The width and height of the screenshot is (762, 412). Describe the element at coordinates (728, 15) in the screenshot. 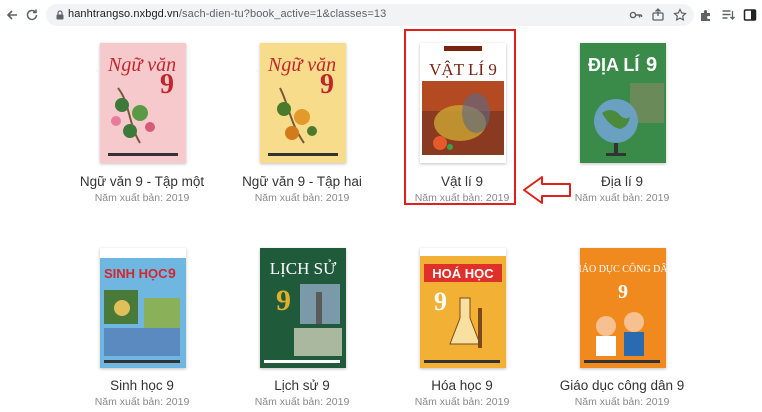

I see `reading-list-icon` at that location.